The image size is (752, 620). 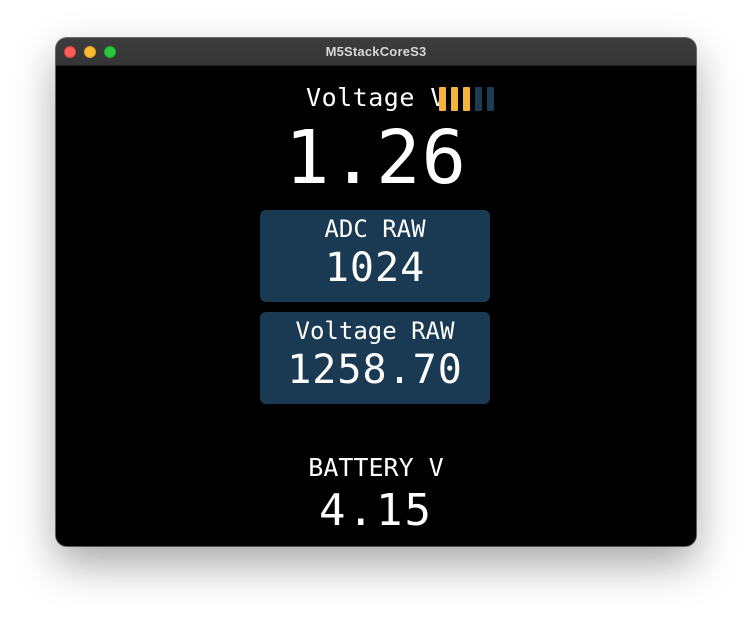 I want to click on voltage-raw-value: 1258.70, so click(x=375, y=370).